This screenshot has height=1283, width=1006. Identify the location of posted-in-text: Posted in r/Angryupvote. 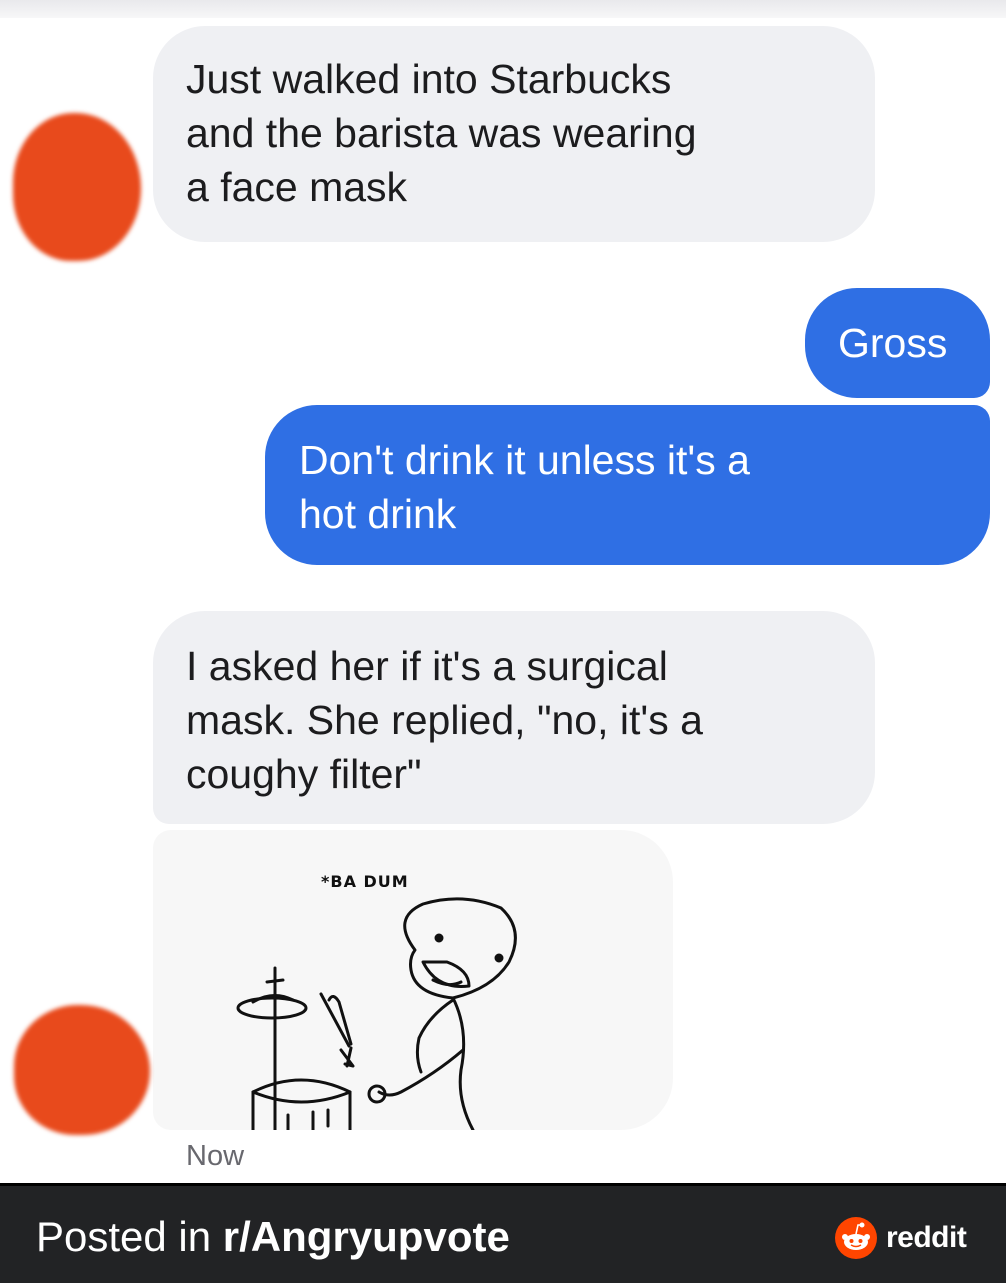
(273, 1237).